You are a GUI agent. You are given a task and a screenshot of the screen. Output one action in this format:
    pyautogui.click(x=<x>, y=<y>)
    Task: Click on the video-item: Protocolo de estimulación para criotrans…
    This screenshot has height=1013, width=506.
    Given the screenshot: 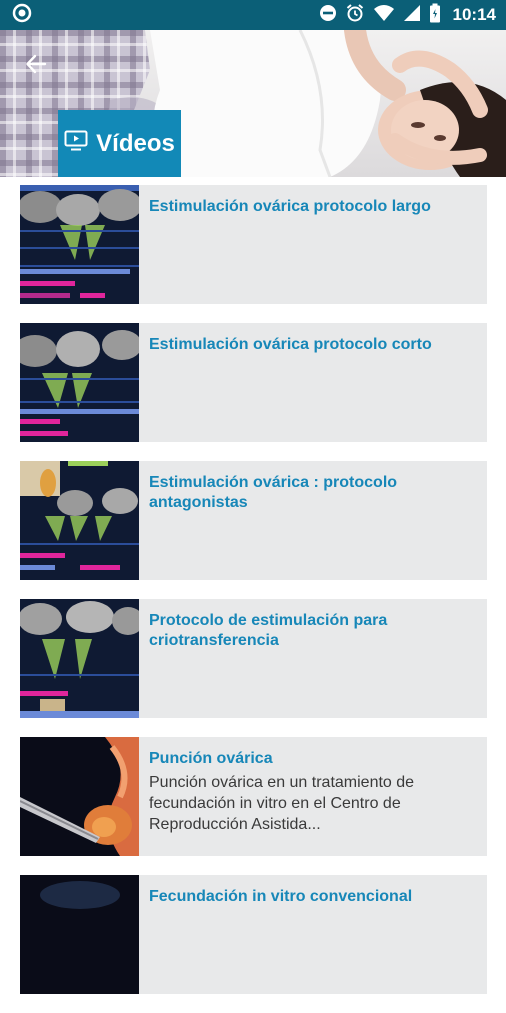 What is the action you would take?
    pyautogui.click(x=253, y=658)
    